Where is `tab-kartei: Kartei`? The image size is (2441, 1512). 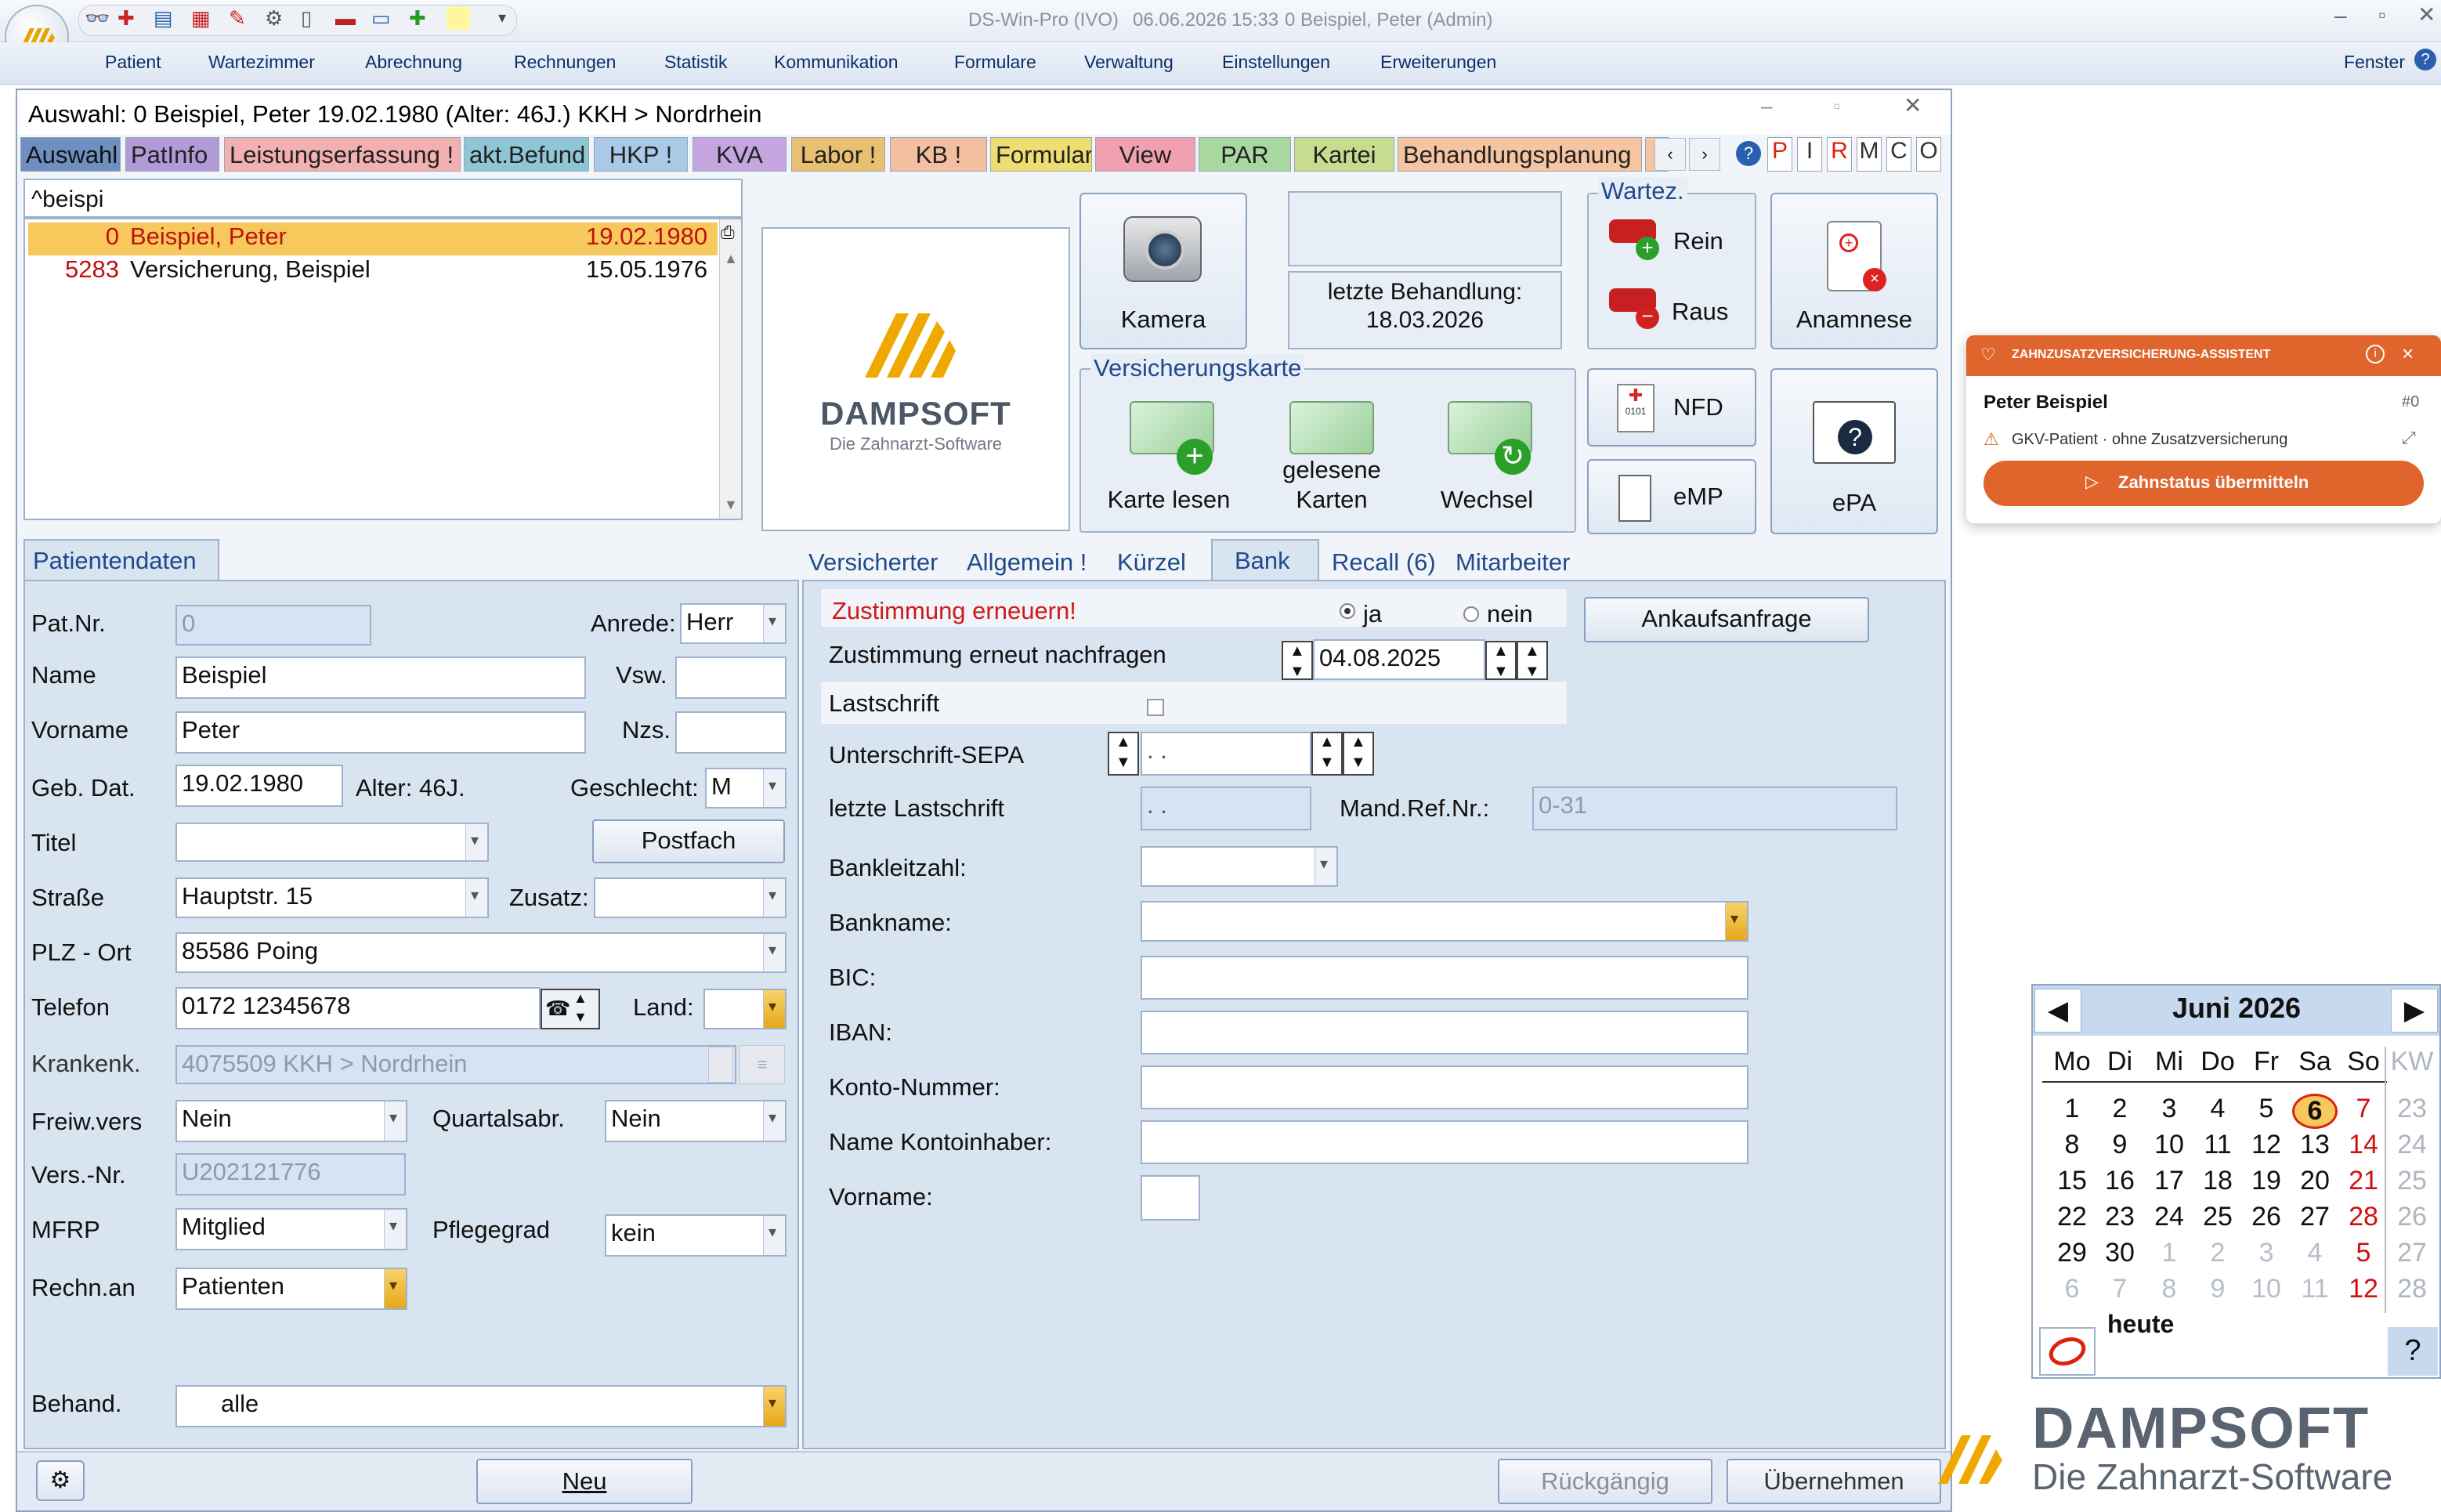 tab-kartei: Kartei is located at coordinates (1344, 155).